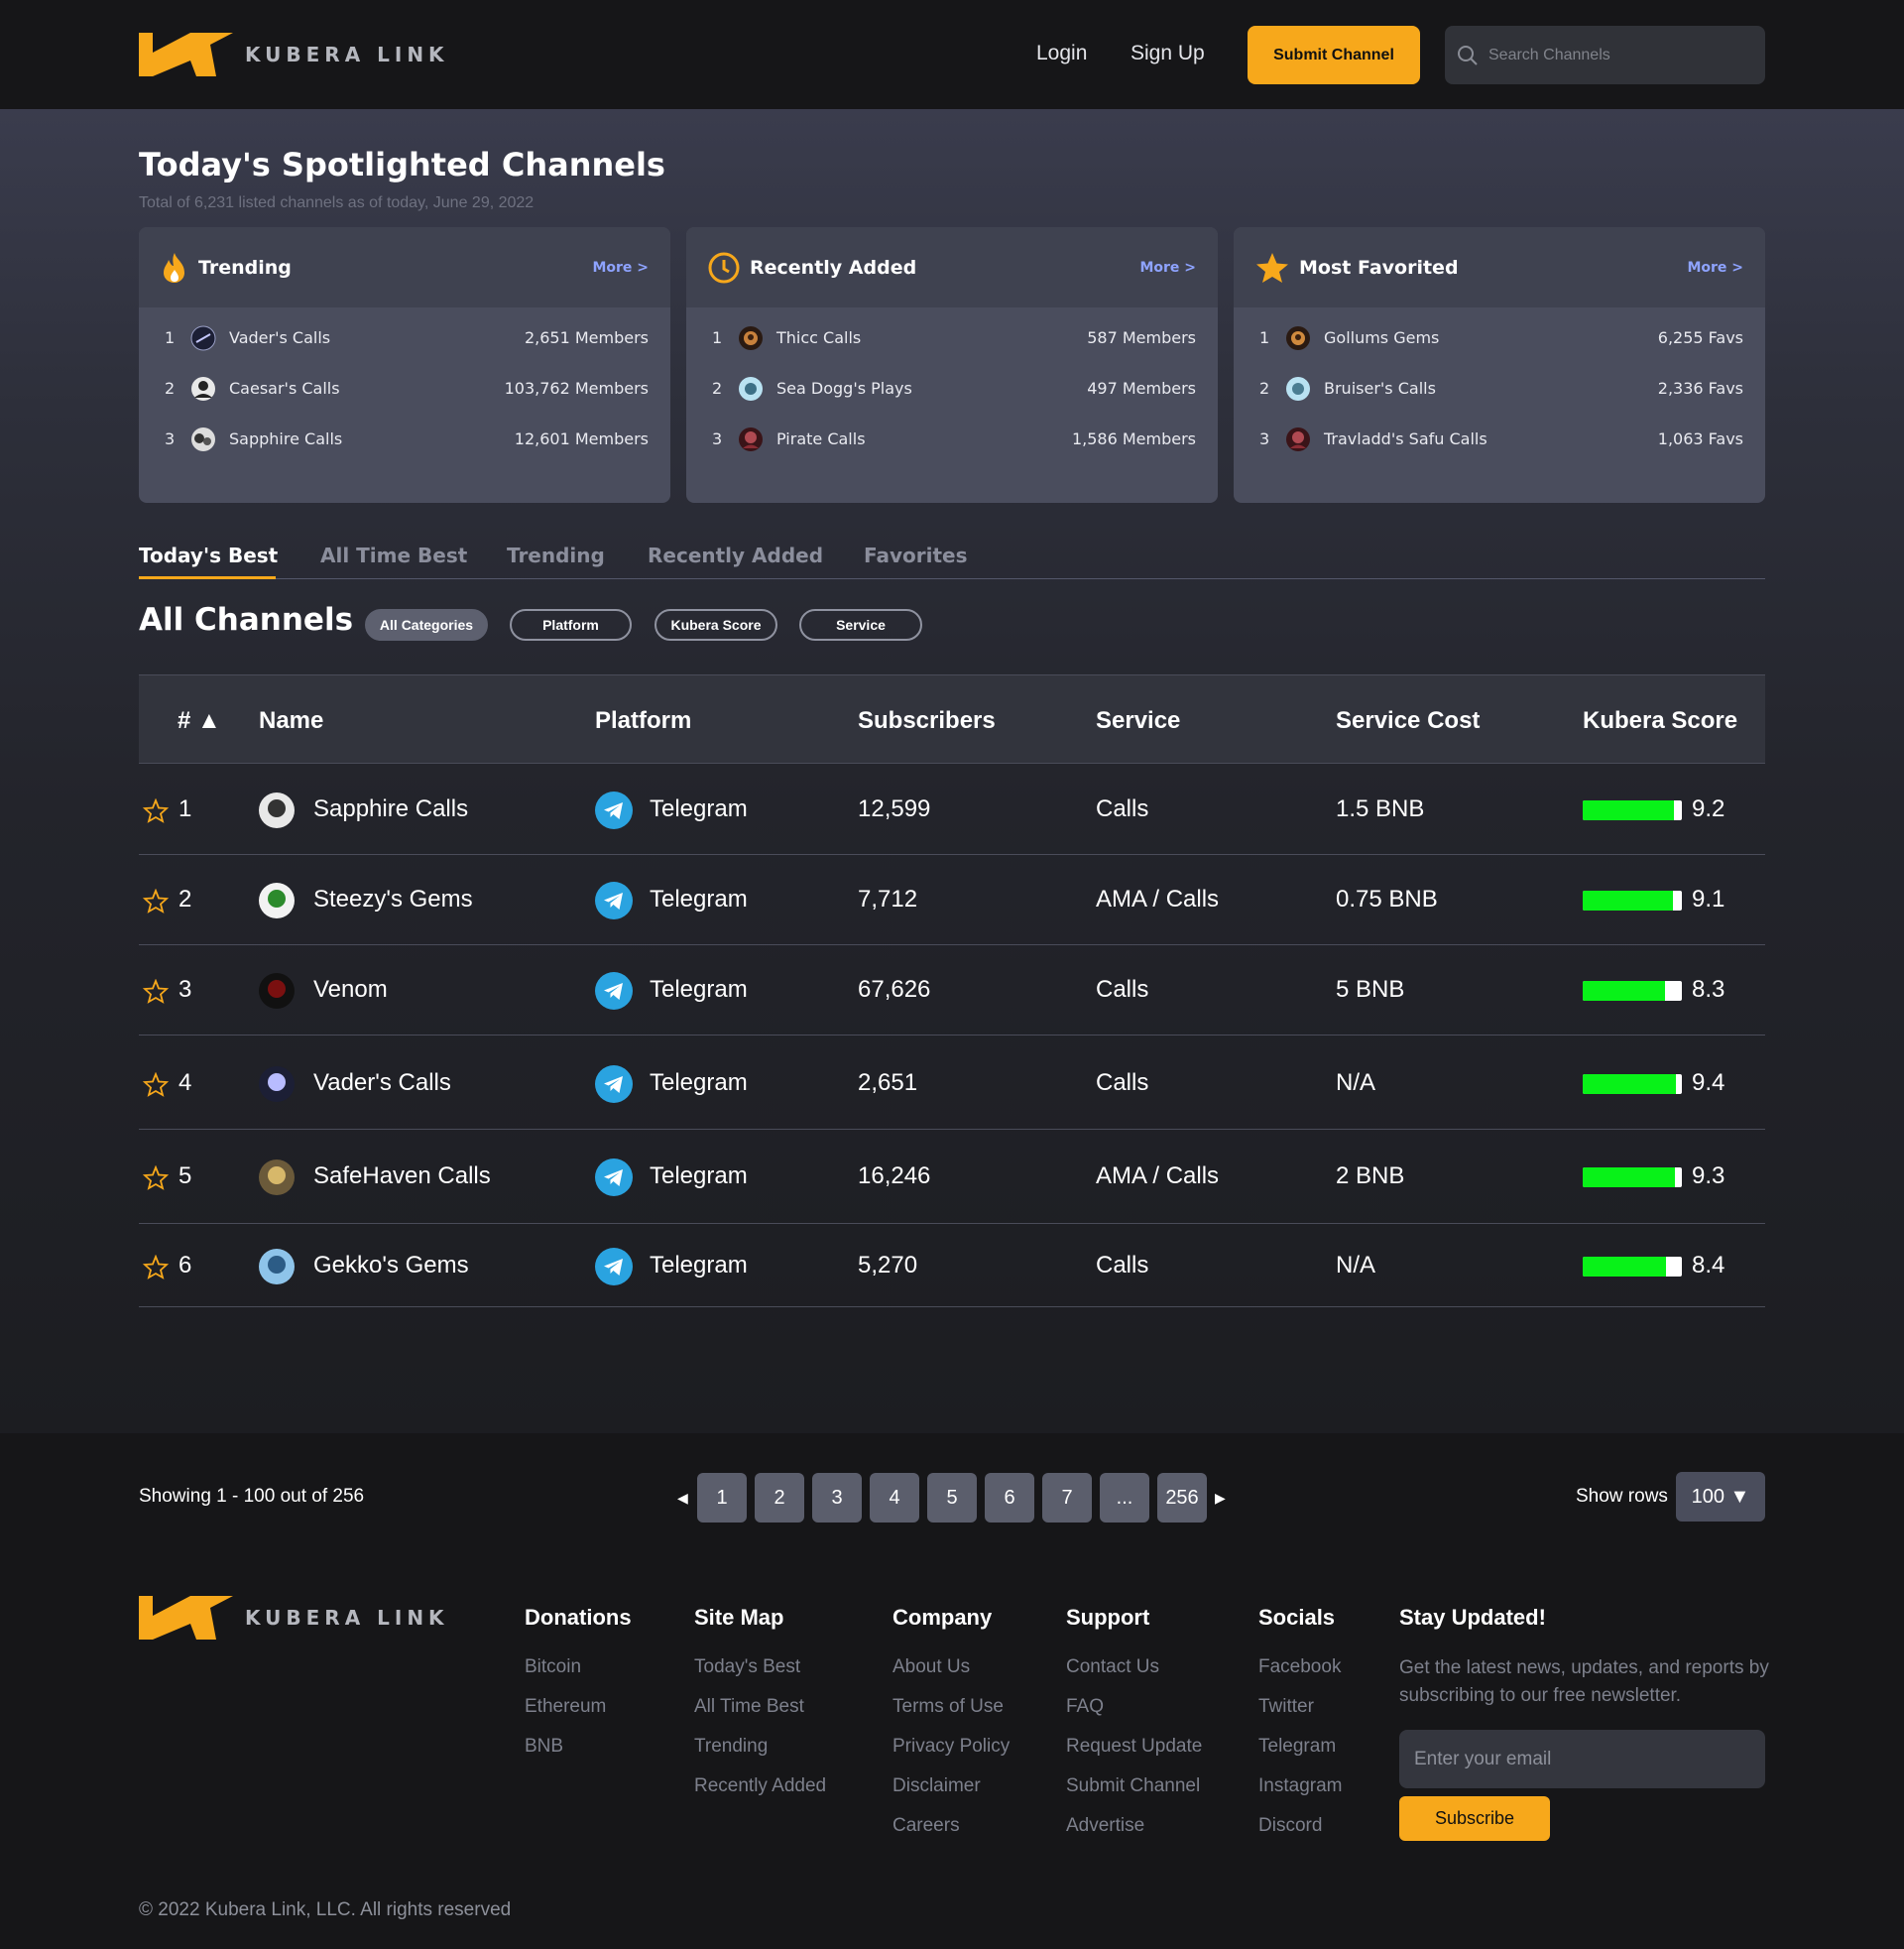  What do you see at coordinates (916, 556) in the screenshot?
I see `tab-favorites: Favorites` at bounding box center [916, 556].